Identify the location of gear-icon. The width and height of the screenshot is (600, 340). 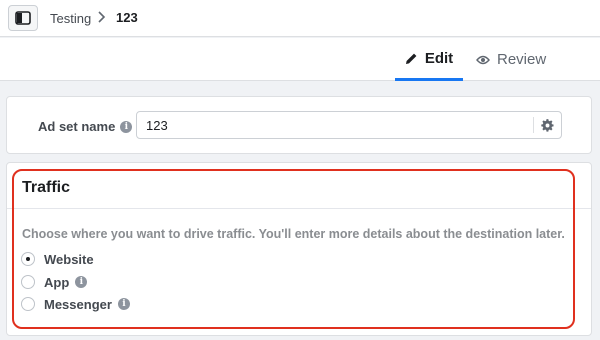
(547, 125).